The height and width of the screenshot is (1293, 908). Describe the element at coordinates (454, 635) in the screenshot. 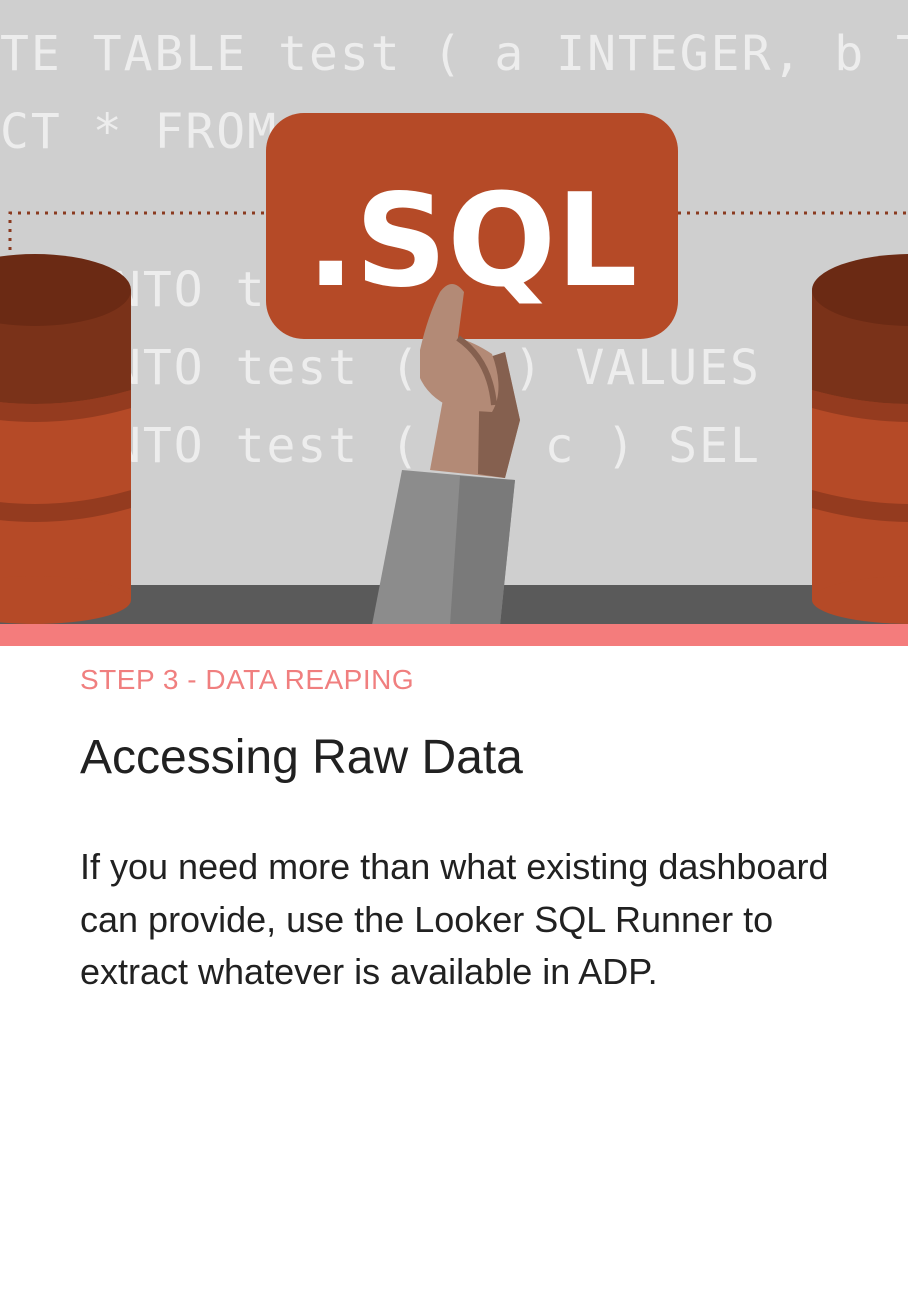

I see `accent-stripe` at that location.